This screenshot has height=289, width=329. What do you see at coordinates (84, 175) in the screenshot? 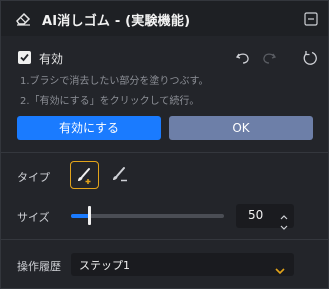
I see `brush-add-icon` at bounding box center [84, 175].